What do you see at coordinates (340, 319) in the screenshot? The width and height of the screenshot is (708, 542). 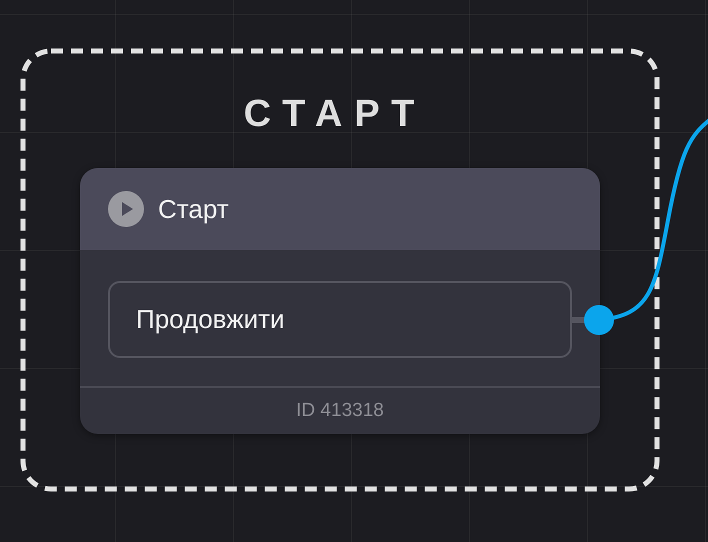 I see `output-option: Продовжити` at bounding box center [340, 319].